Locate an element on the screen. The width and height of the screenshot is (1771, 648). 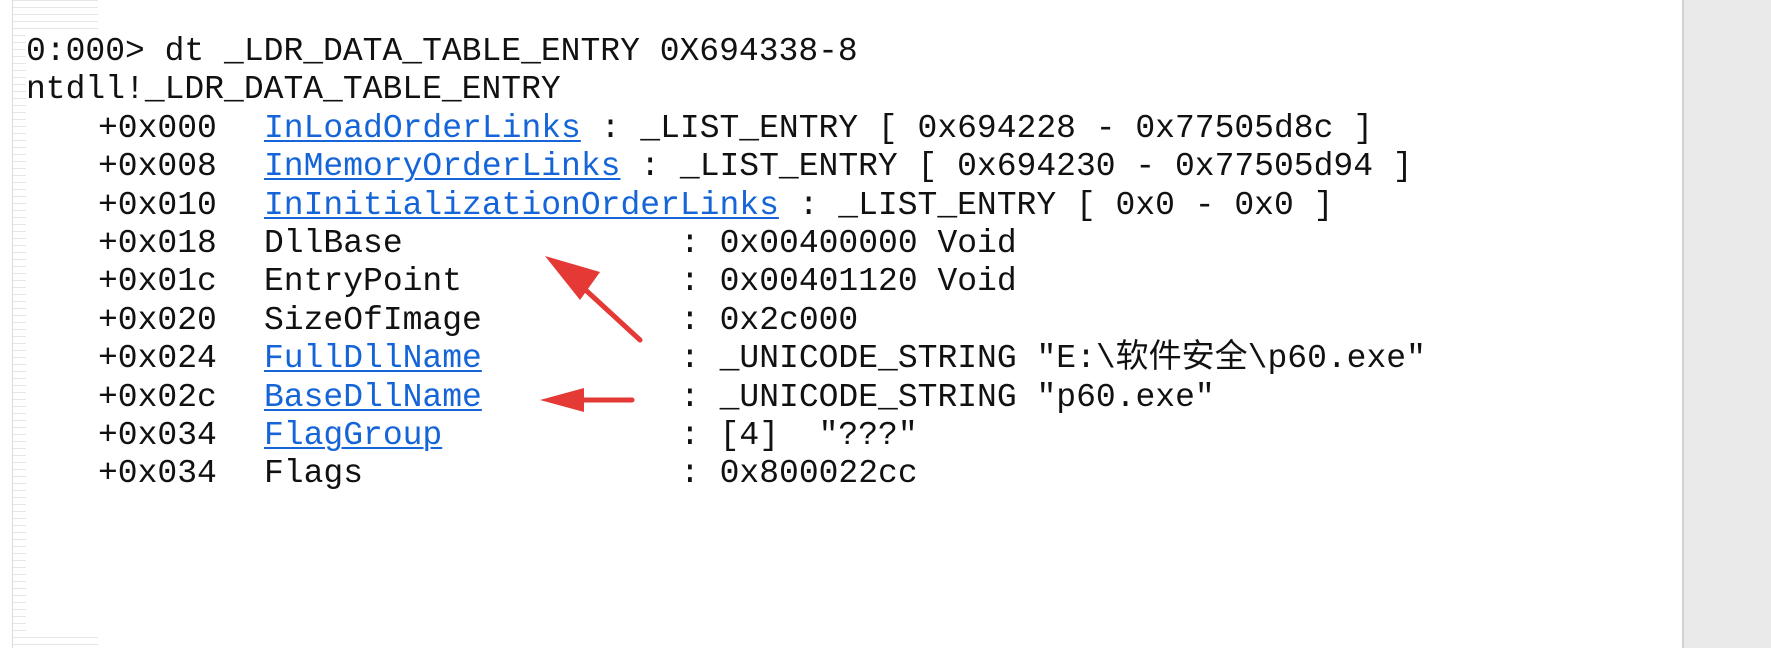
gutter-border is located at coordinates (12, 324).